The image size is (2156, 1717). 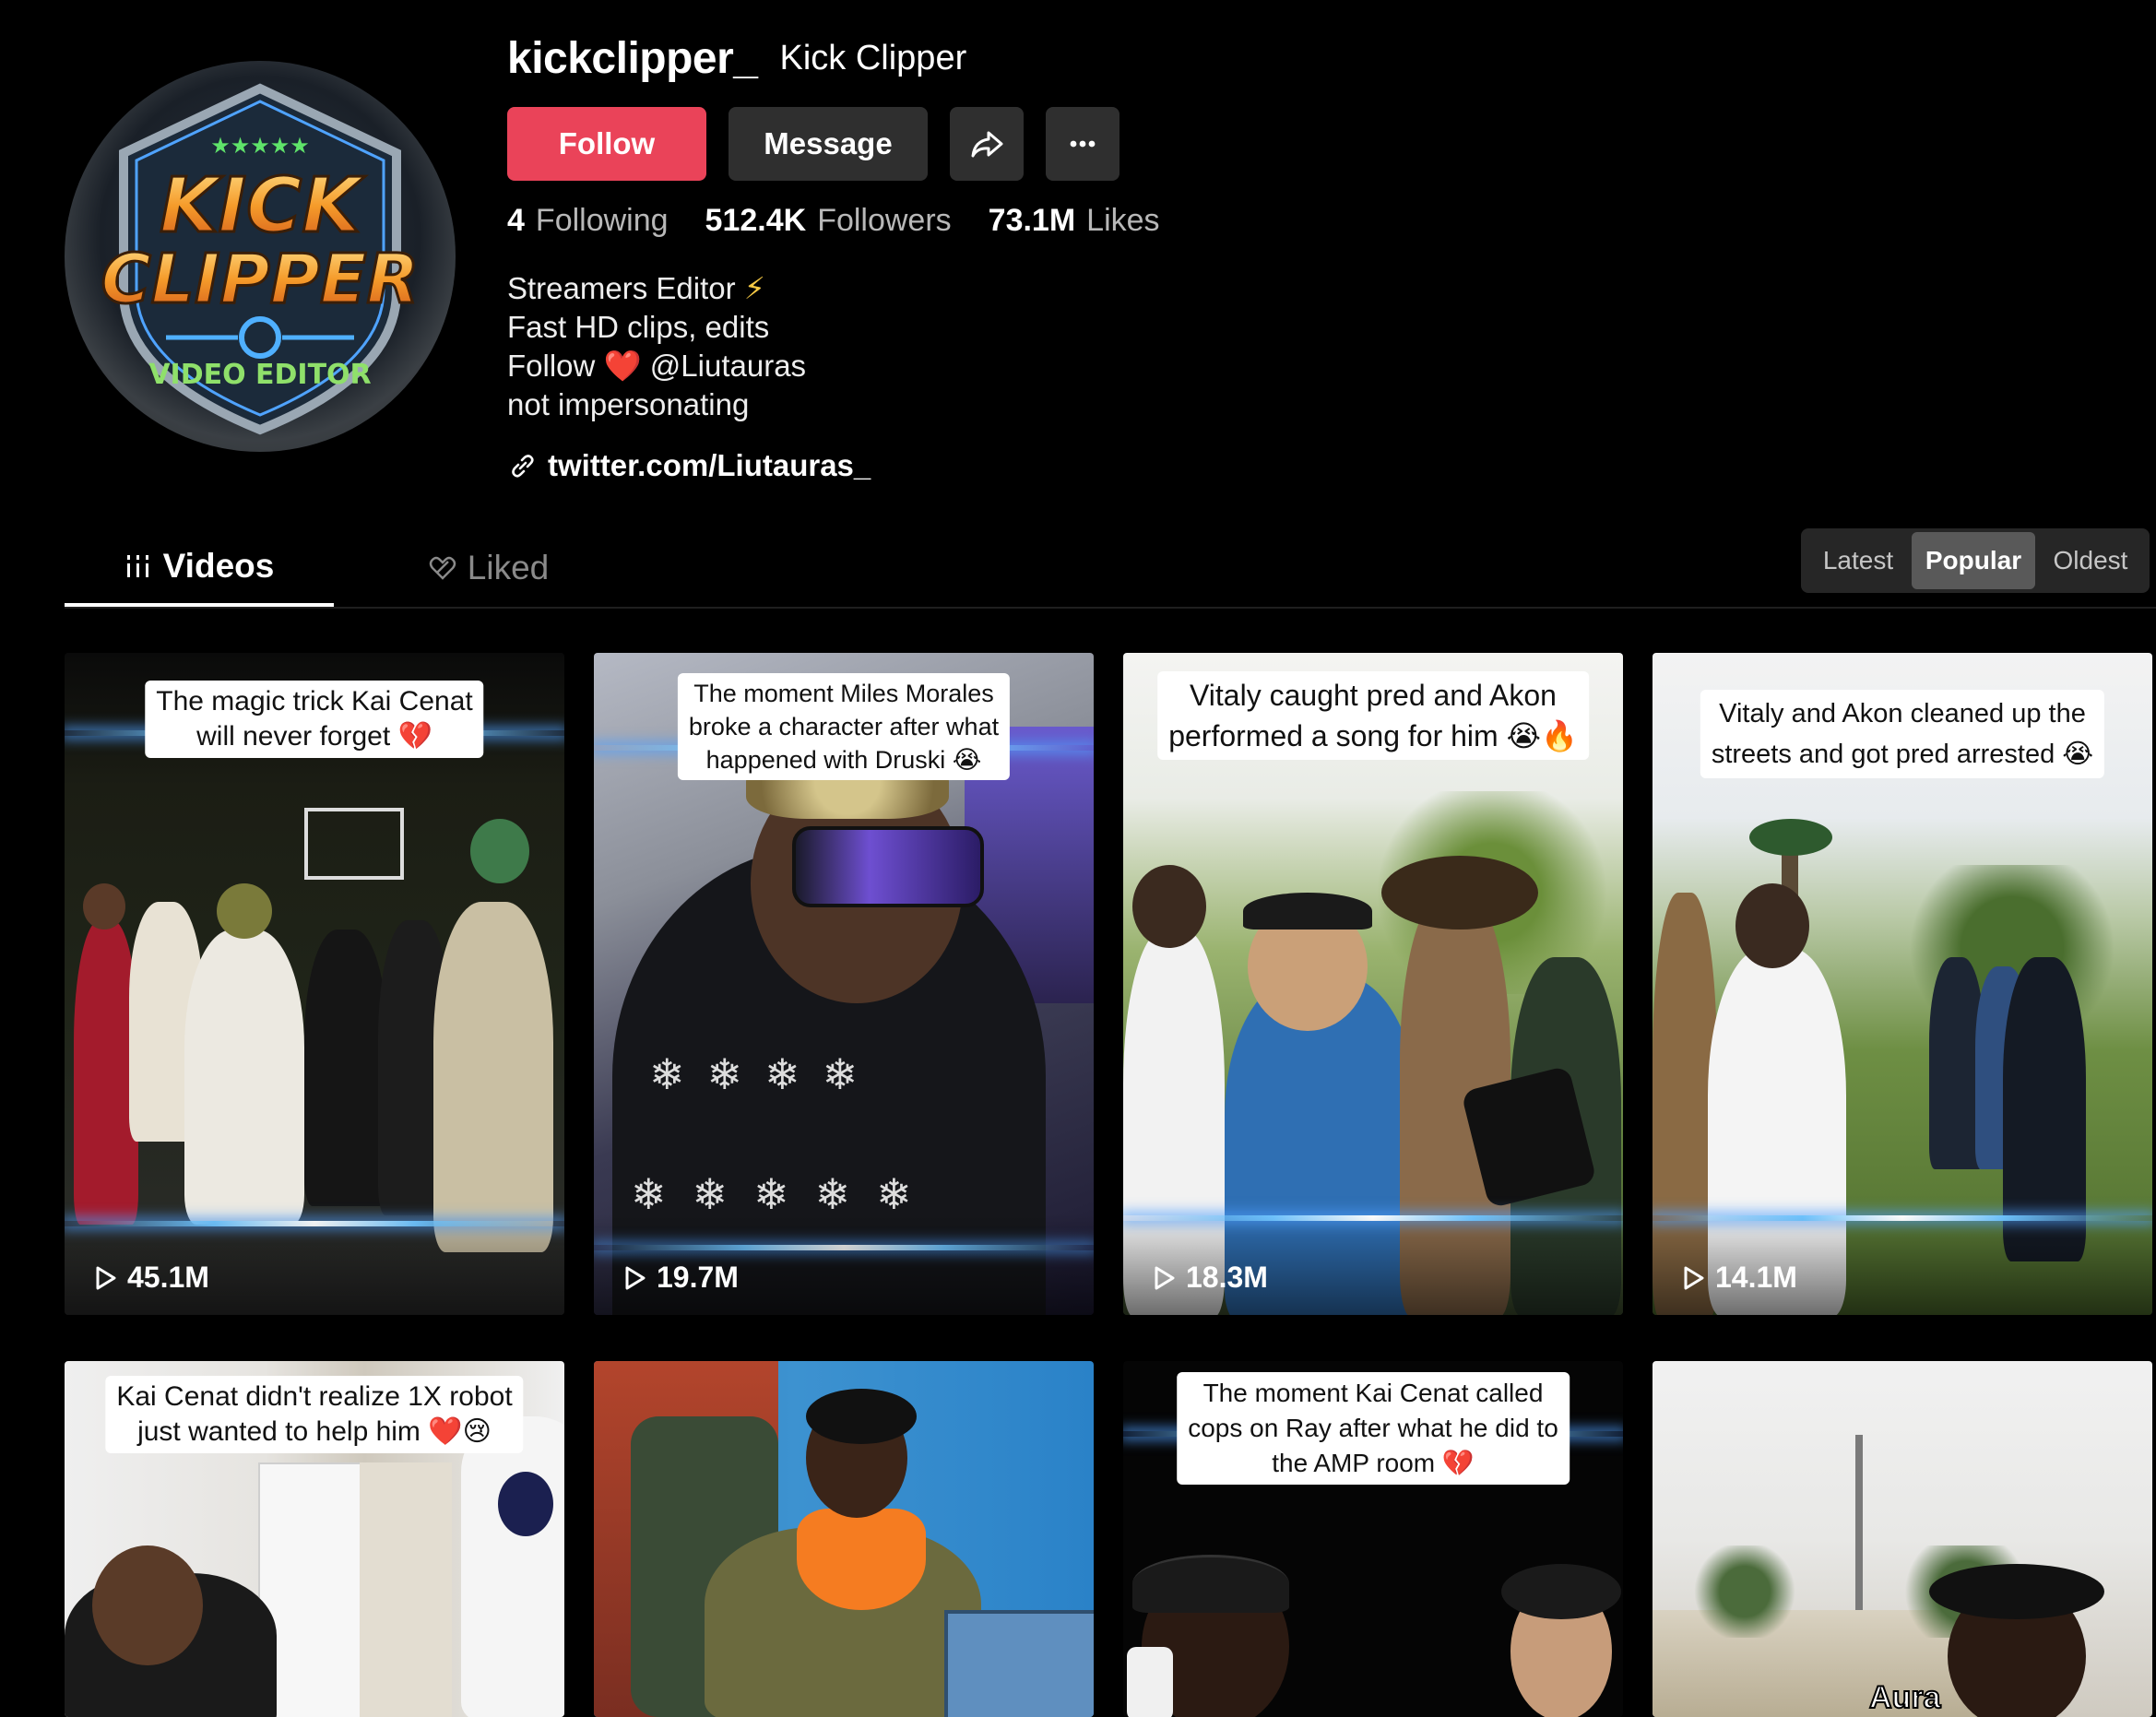 I want to click on tab-videos: Videos, so click(x=199, y=568).